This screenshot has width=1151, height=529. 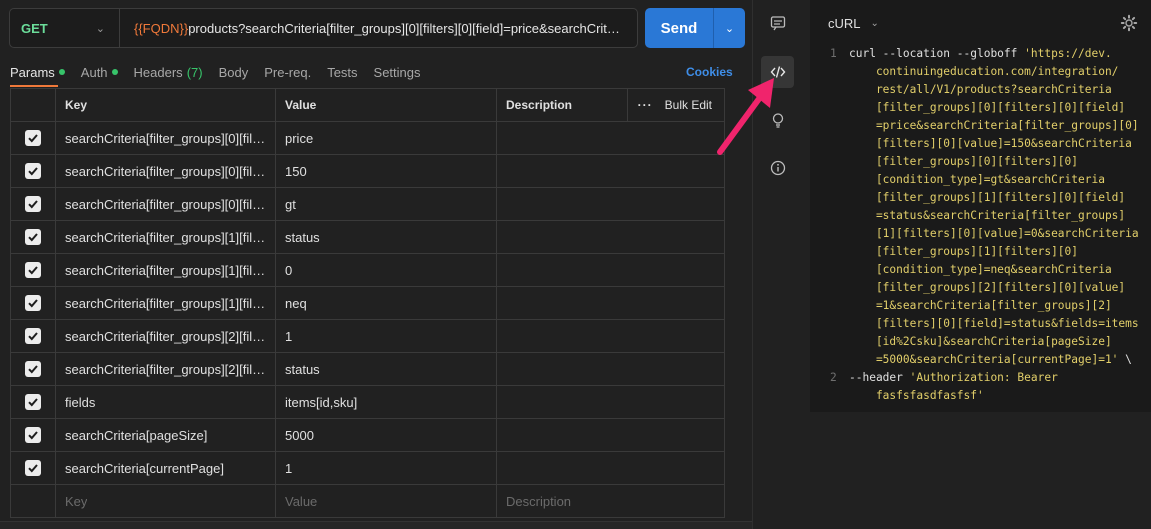 What do you see at coordinates (385, 105) in the screenshot?
I see `header-value: Value` at bounding box center [385, 105].